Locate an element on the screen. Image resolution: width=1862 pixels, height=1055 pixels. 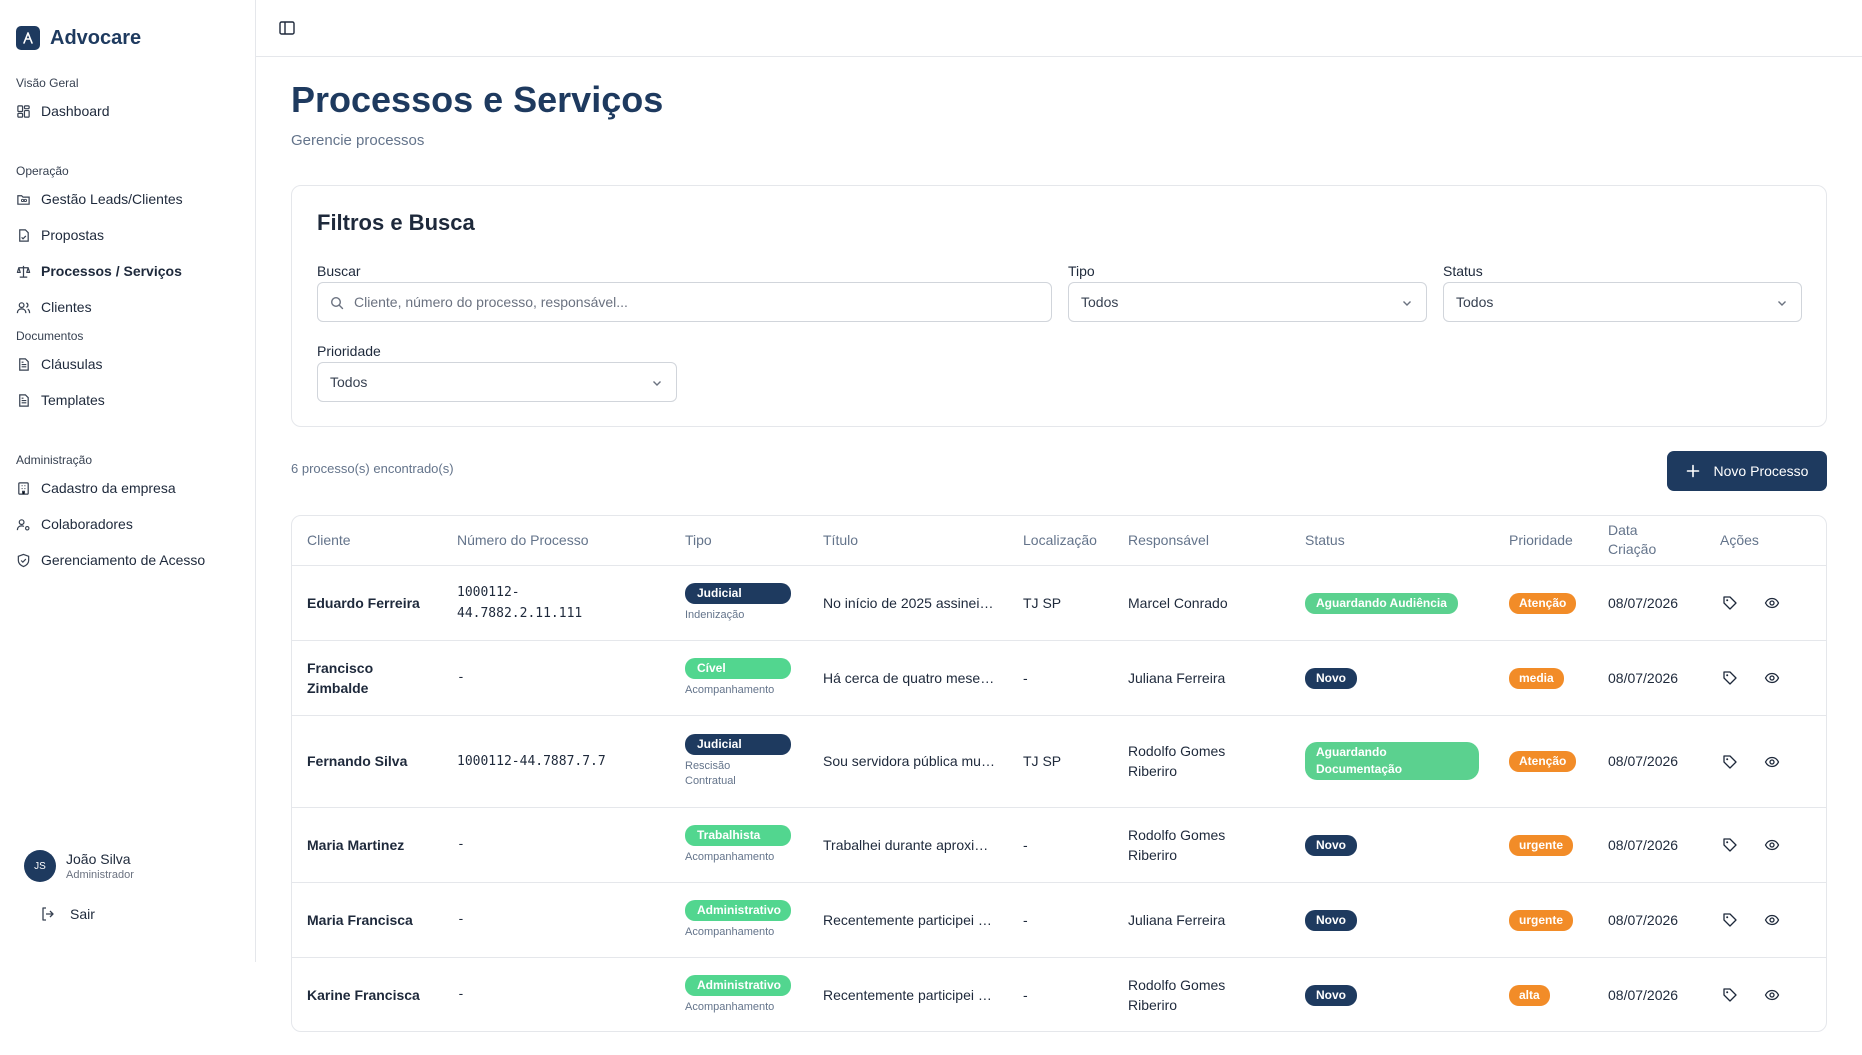
results-count: 6 processo(s) encontrado(s) is located at coordinates (372, 468).